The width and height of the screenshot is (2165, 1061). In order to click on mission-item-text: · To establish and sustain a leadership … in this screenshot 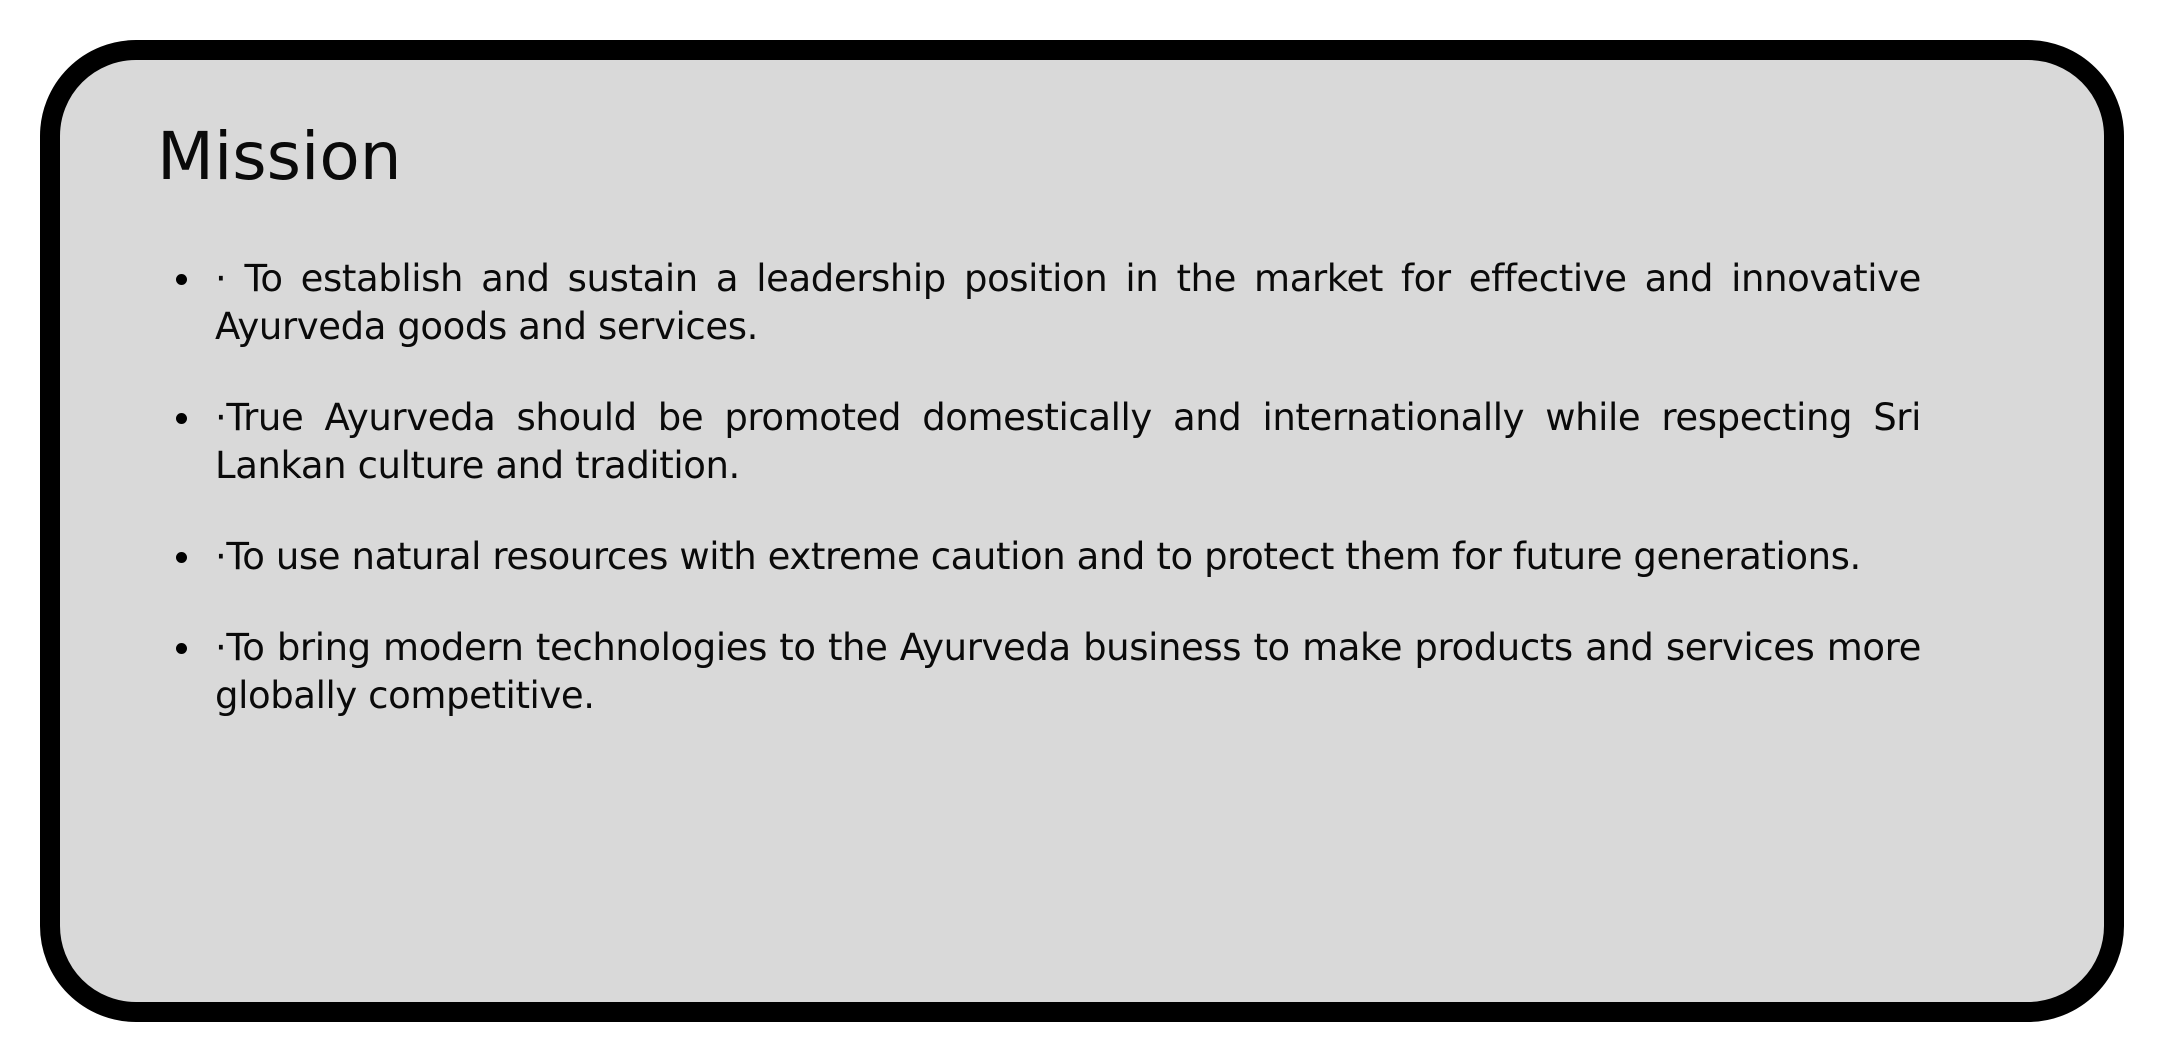, I will do `click(1068, 302)`.